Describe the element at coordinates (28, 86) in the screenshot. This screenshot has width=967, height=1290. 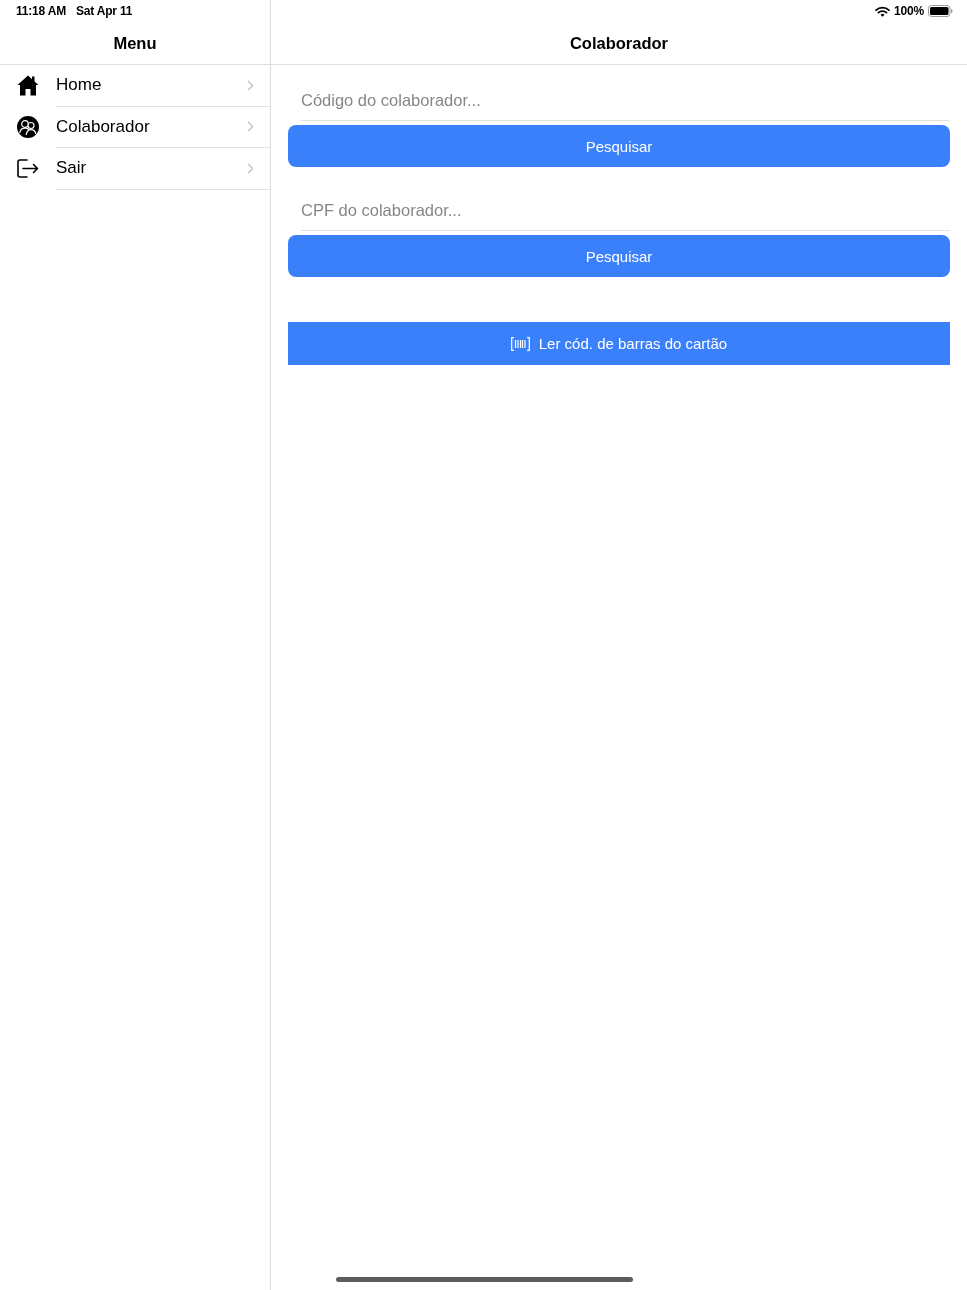
I see `home-icon` at that location.